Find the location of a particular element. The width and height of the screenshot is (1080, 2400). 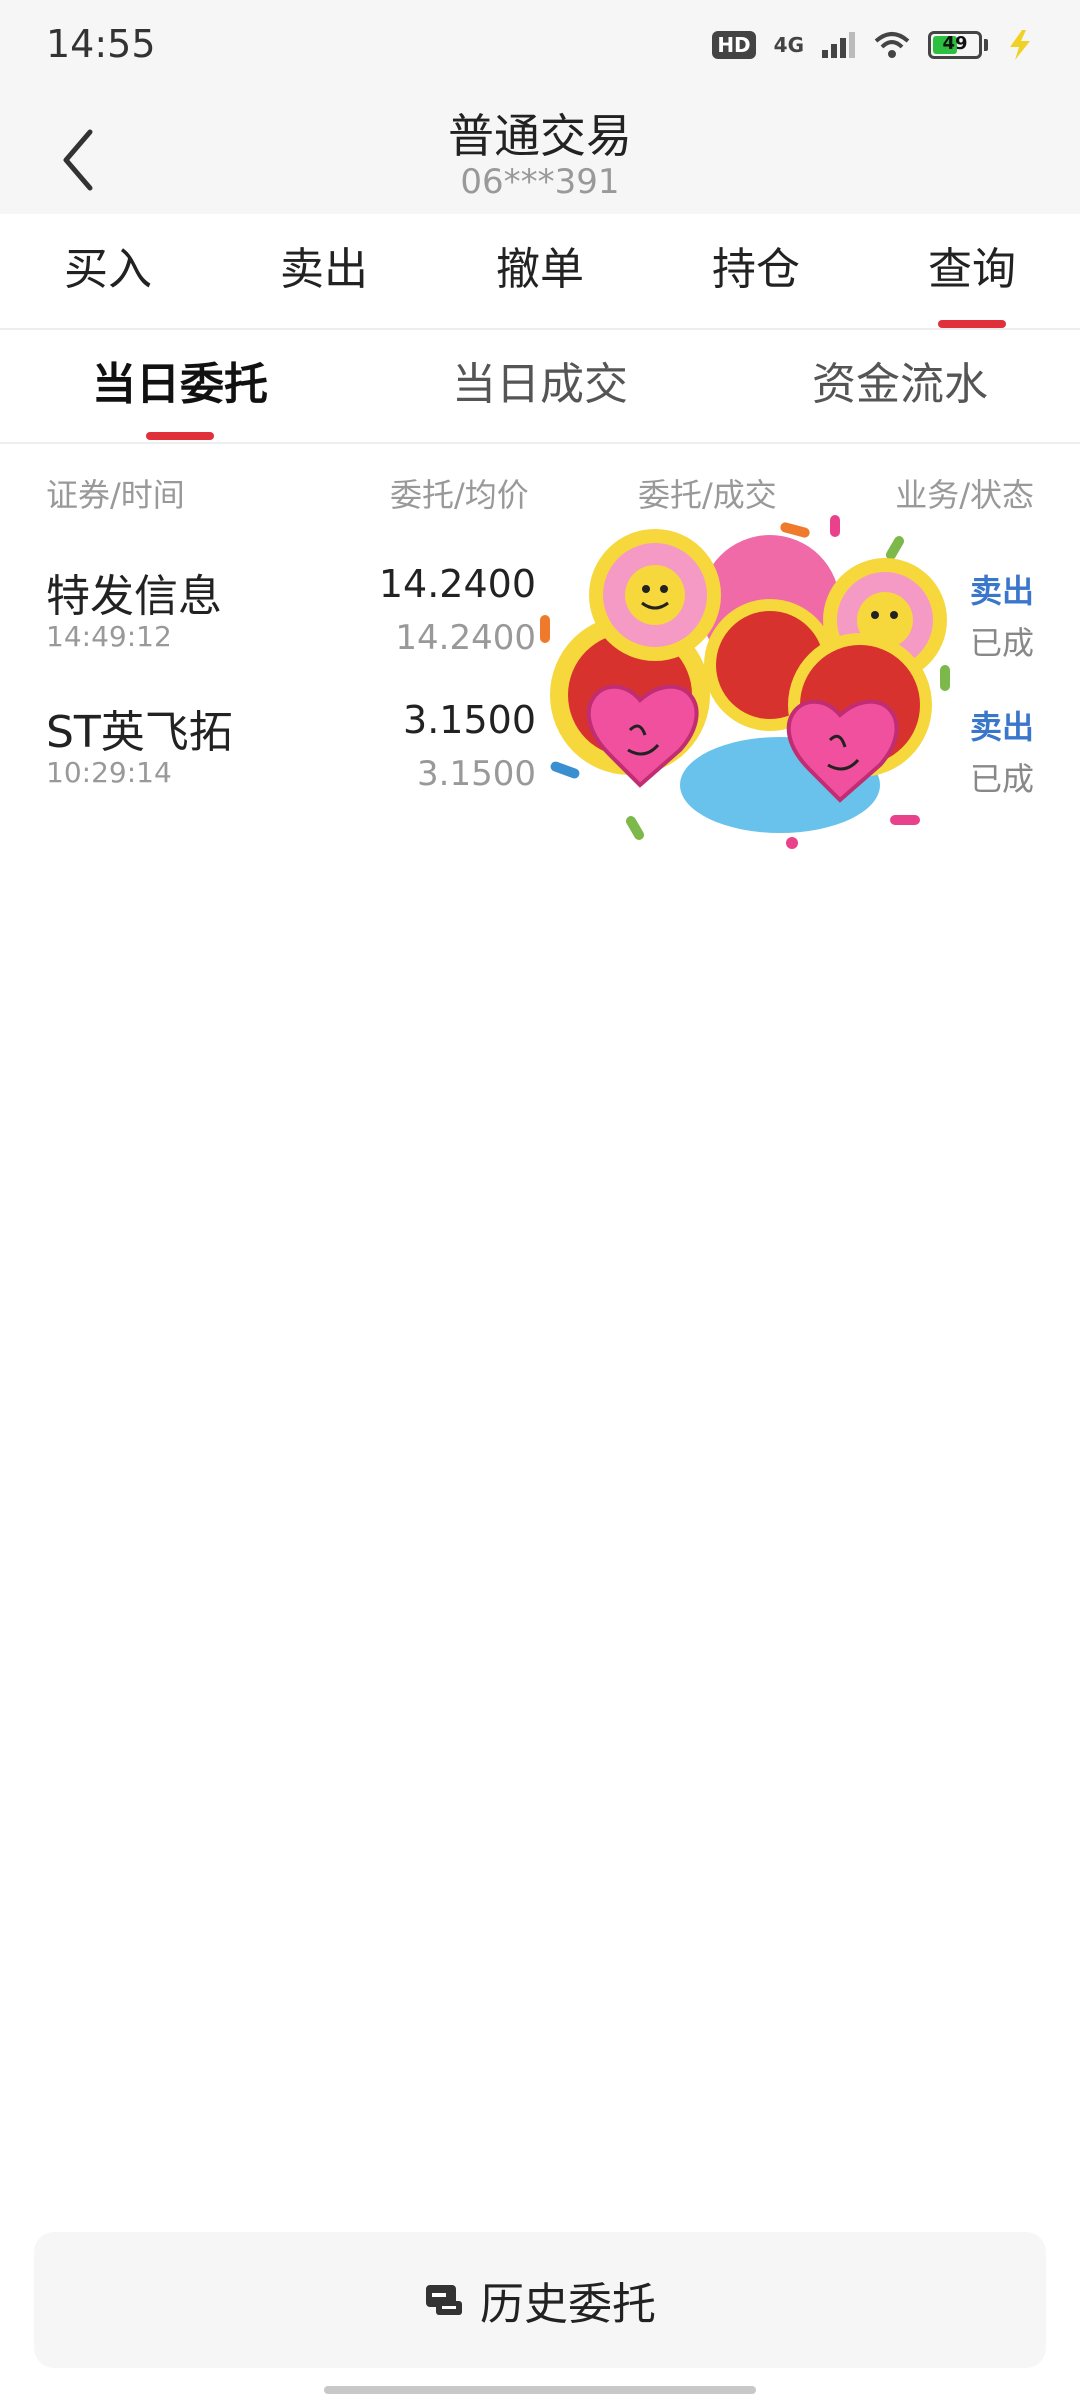

home-indicator is located at coordinates (540, 2390).